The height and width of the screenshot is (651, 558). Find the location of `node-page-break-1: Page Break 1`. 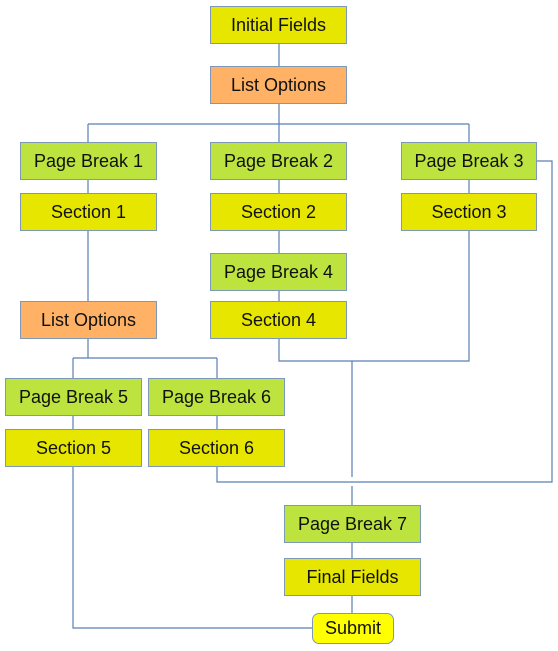

node-page-break-1: Page Break 1 is located at coordinates (88, 161).